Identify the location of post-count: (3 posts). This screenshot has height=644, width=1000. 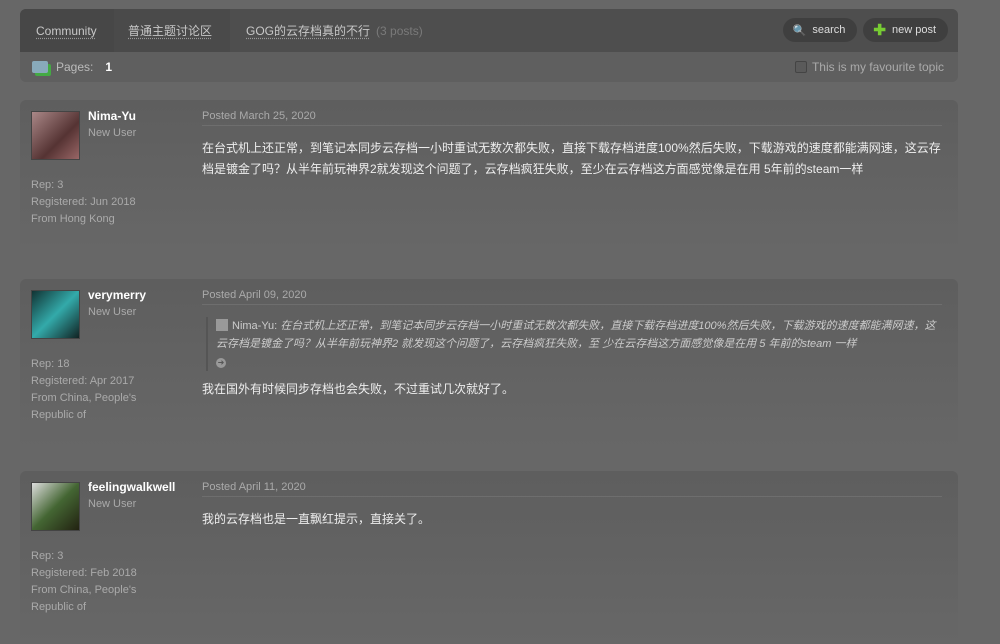
(399, 30).